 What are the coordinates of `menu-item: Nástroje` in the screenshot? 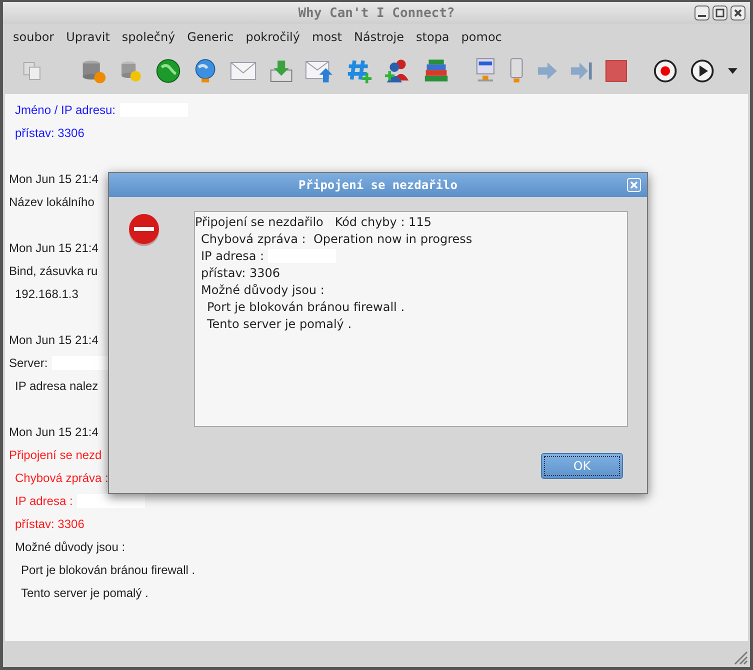 It's located at (379, 37).